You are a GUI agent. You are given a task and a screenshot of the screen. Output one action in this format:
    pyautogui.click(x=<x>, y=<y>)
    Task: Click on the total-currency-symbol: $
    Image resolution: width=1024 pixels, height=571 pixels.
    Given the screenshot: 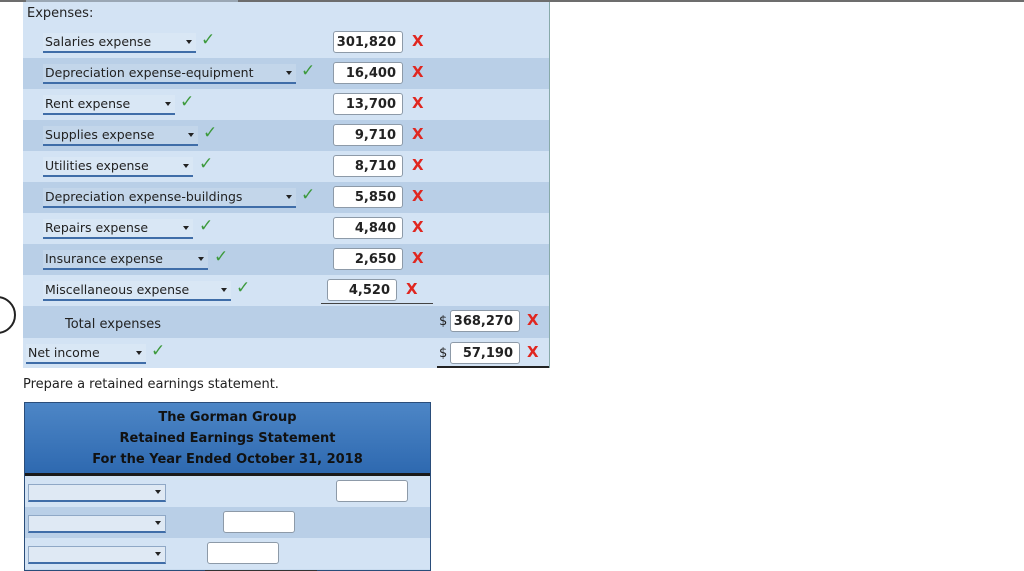 What is the action you would take?
    pyautogui.click(x=443, y=321)
    